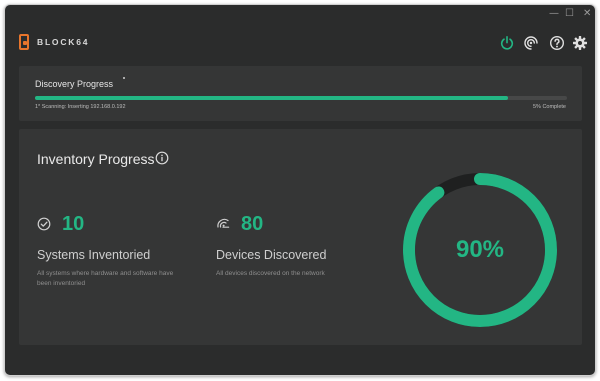 The height and width of the screenshot is (381, 600). What do you see at coordinates (270, 273) in the screenshot?
I see `devices-discovered-description: All devices discovered on the network` at bounding box center [270, 273].